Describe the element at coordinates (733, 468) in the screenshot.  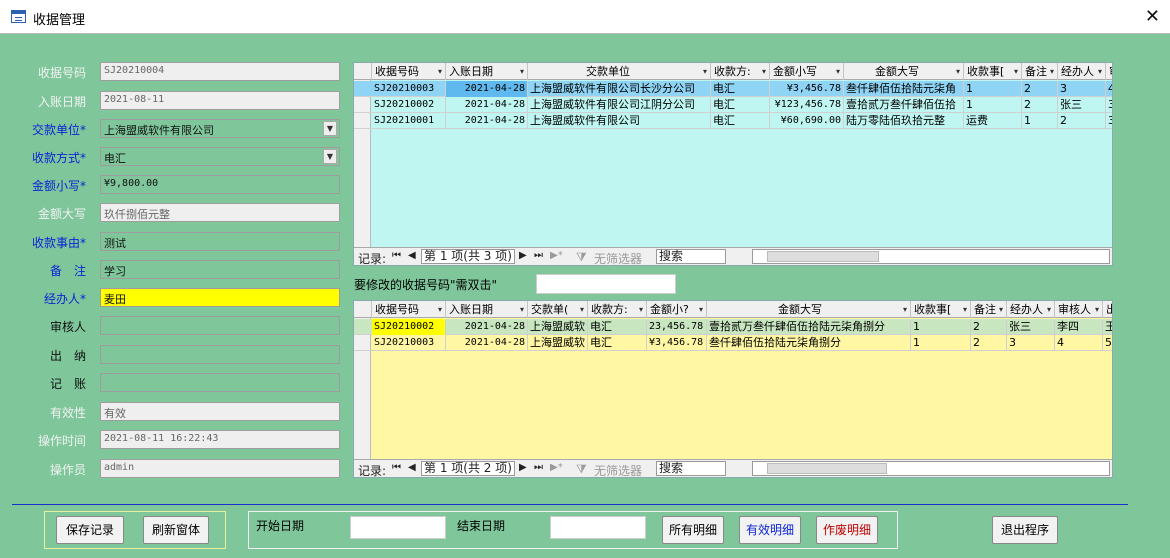
I see `grid2-record-navigator: 记录: ⏮ ◀ 第 1 项(共 2 项) ▶ ⏭ ▶* ⧩ 无筛选器 搜索` at that location.